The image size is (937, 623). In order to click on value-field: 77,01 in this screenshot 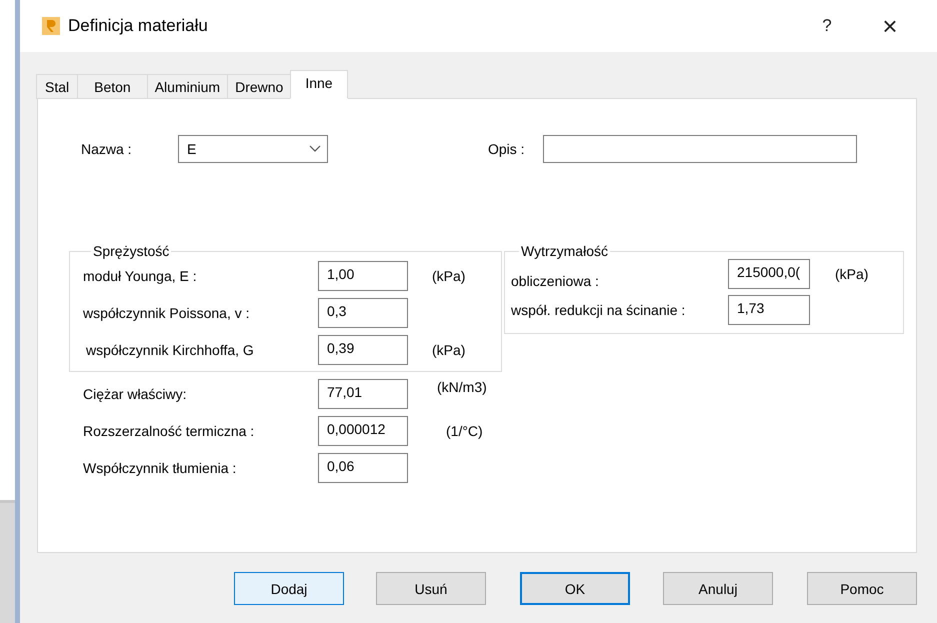, I will do `click(363, 394)`.